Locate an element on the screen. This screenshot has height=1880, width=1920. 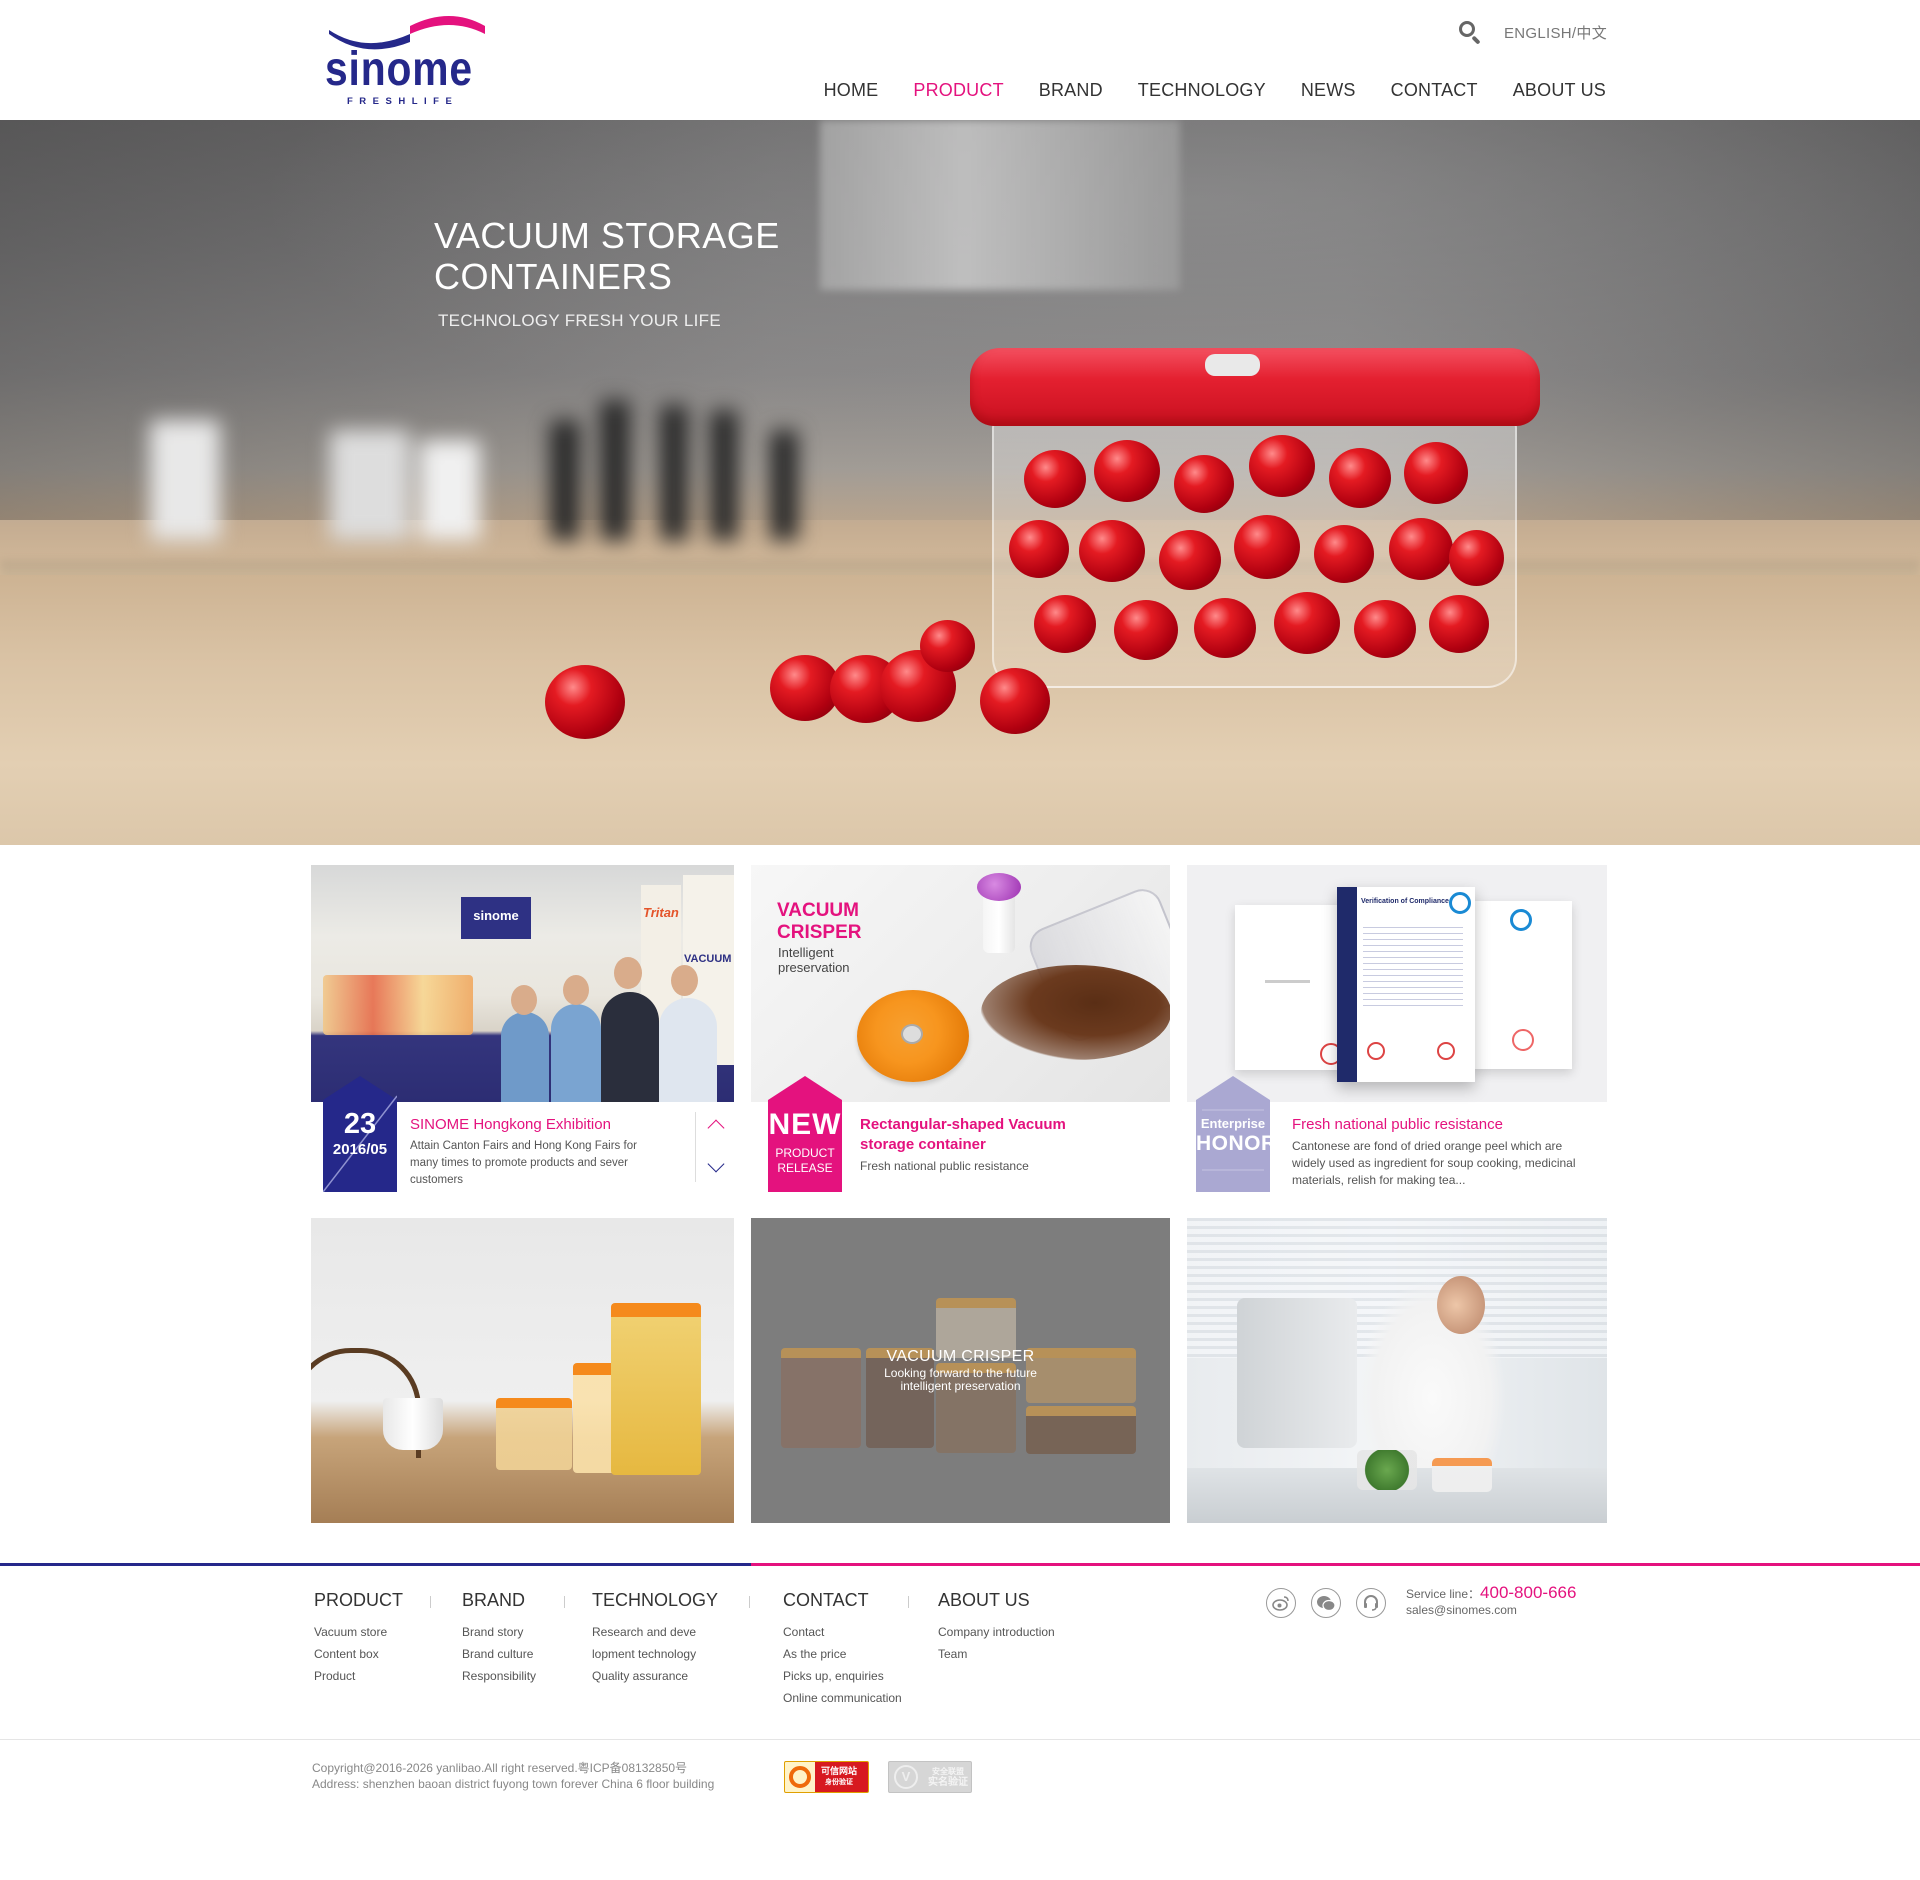
nav-about-us: ABOUT US is located at coordinates (1559, 90).